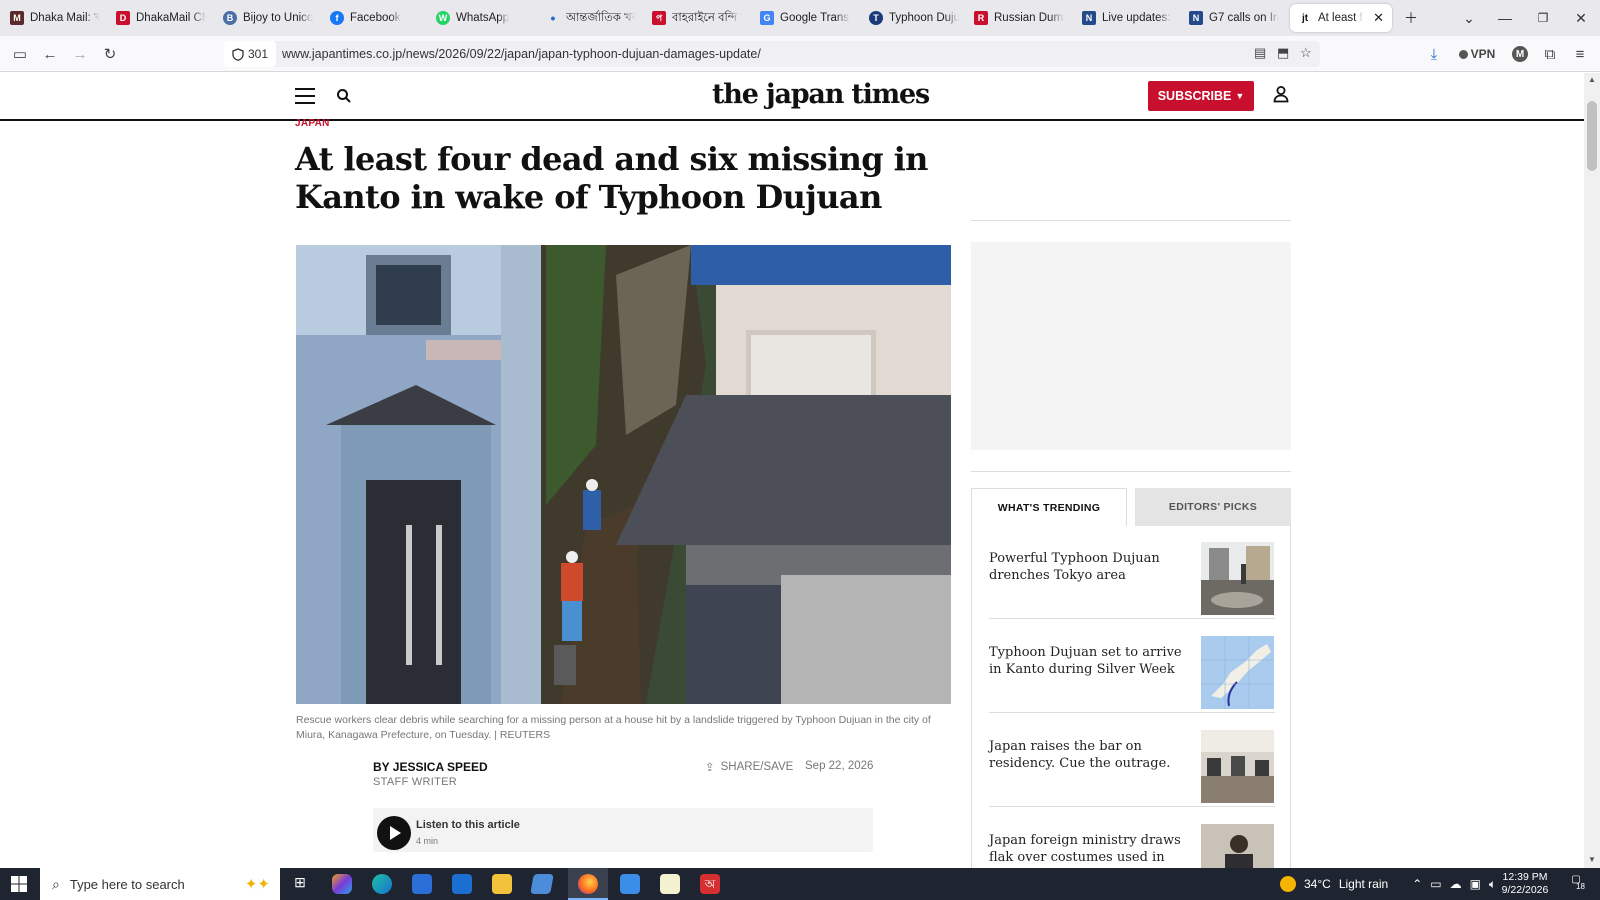 This screenshot has height=900, width=1600. Describe the element at coordinates (1550, 54) in the screenshot. I see `extensions-icon: ⧉` at that location.